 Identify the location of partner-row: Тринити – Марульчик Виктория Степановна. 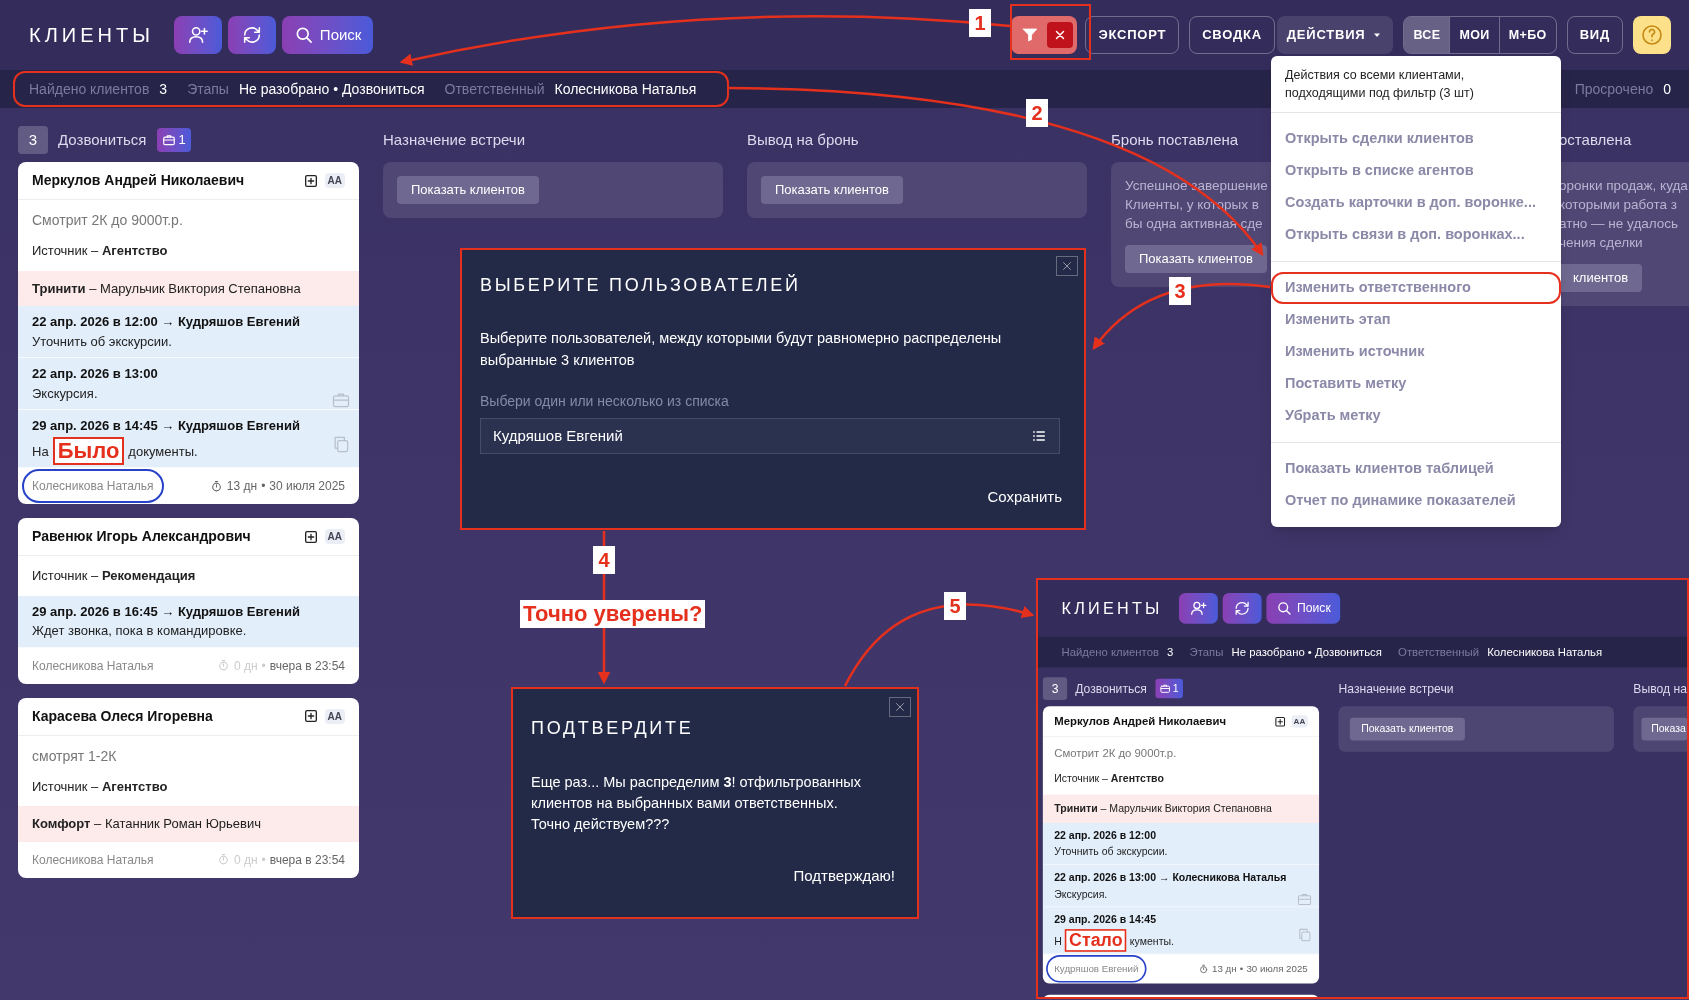
(188, 288).